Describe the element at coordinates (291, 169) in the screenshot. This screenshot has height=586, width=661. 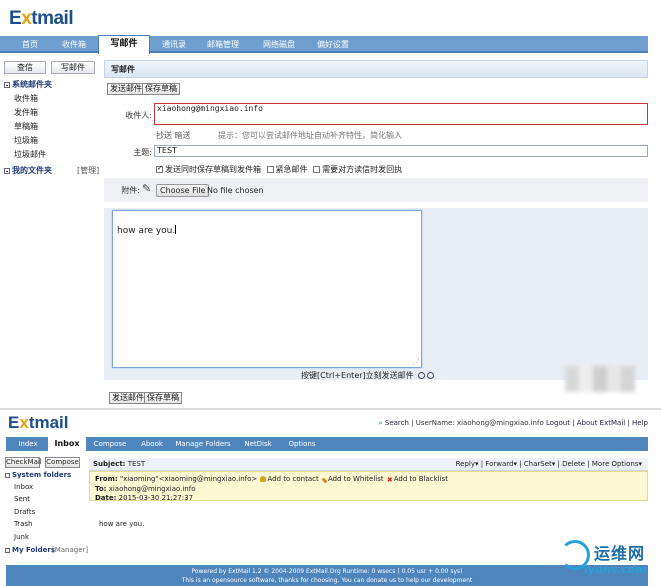
I see `urgent-label: 紧急邮件` at that location.